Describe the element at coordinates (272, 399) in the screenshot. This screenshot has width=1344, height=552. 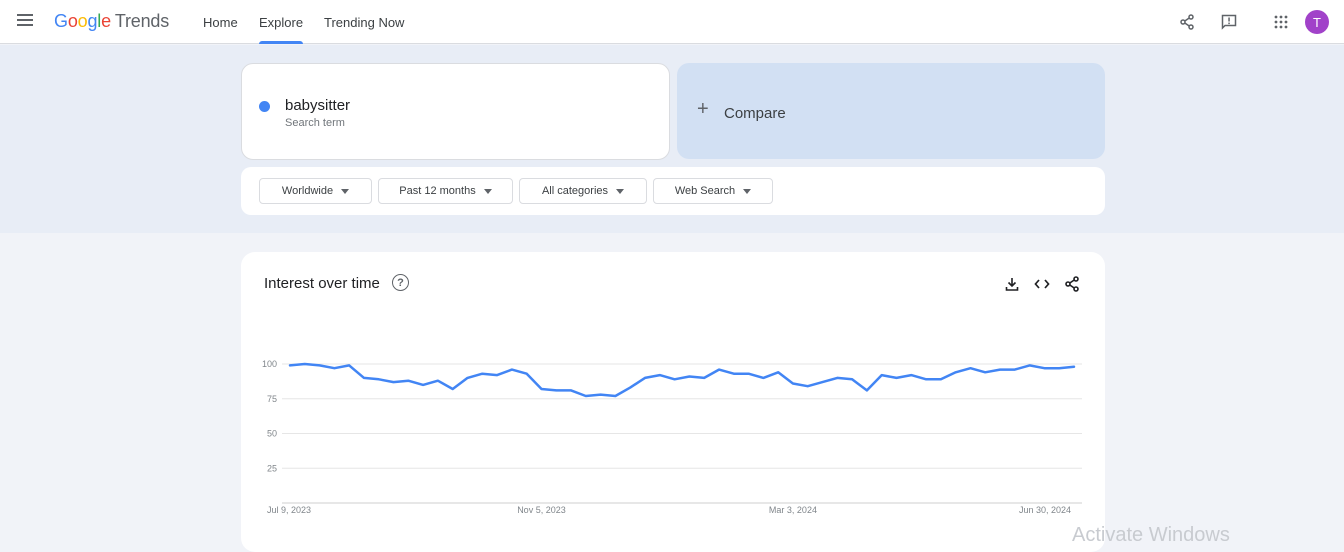
I see `y-tick-label: 75` at that location.